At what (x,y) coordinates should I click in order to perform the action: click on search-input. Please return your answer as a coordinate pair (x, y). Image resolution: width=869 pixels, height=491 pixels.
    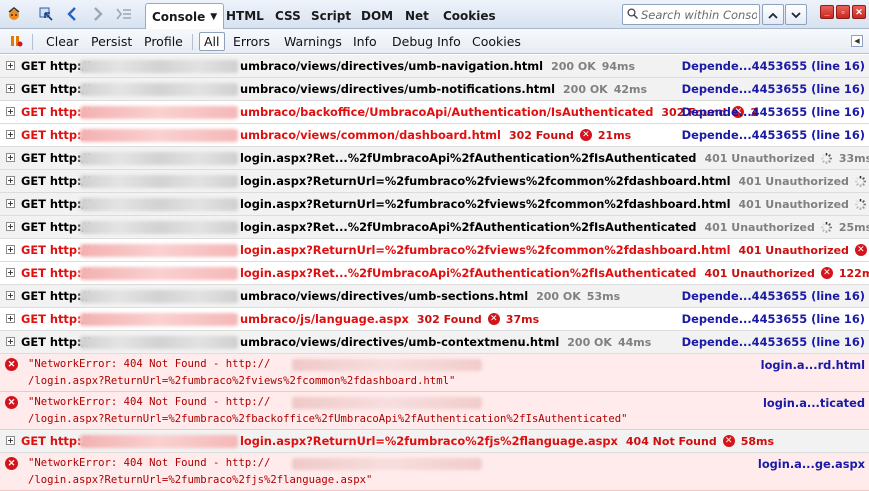
    Looking at the image, I should click on (699, 14).